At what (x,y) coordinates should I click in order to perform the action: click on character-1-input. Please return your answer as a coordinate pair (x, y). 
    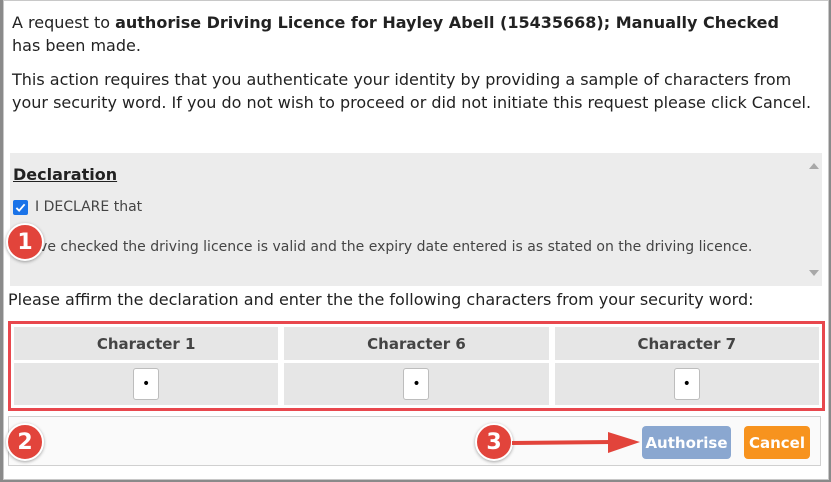
    Looking at the image, I should click on (146, 384).